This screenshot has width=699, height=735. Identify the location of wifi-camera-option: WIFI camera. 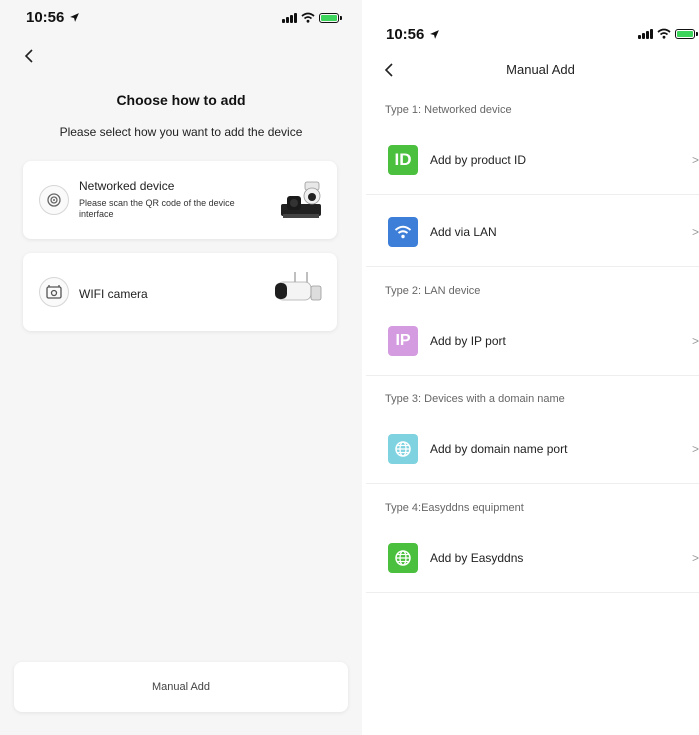
(180, 292).